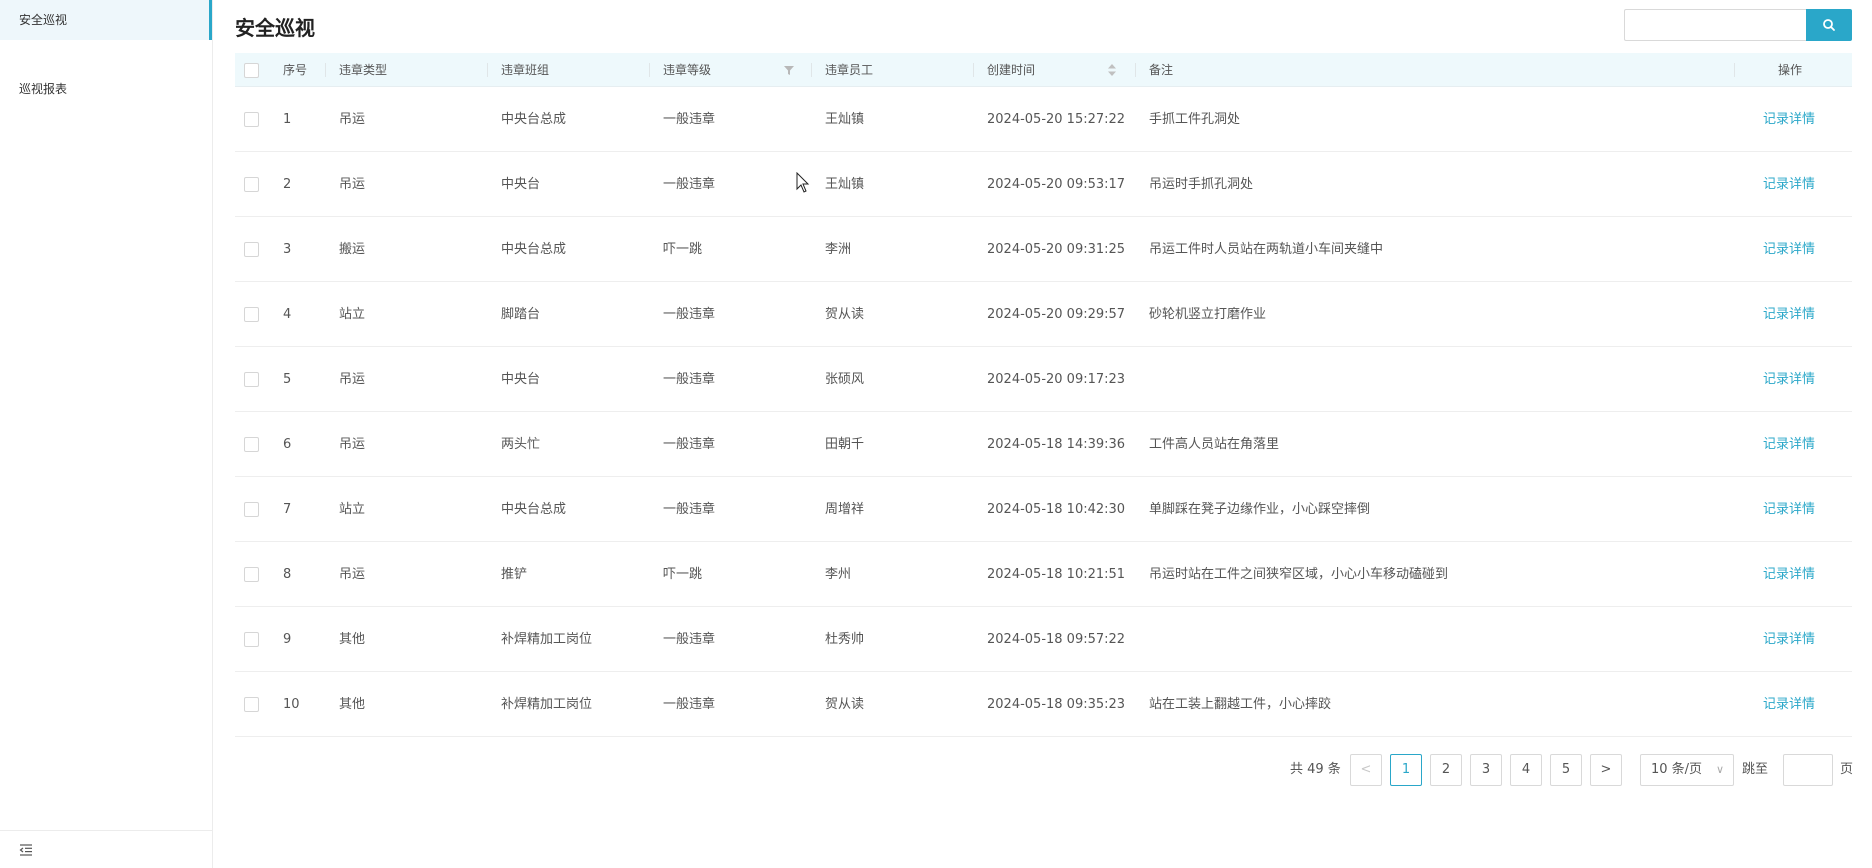 The image size is (1872, 868). Describe the element at coordinates (251, 70) in the screenshot. I see `select-all-checkbox` at that location.